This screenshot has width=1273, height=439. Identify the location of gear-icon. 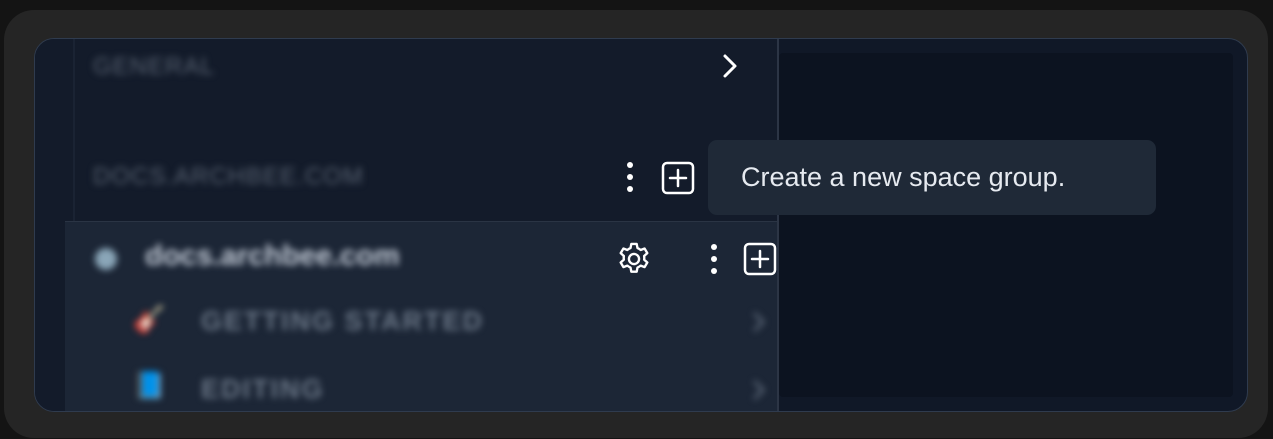
(634, 259).